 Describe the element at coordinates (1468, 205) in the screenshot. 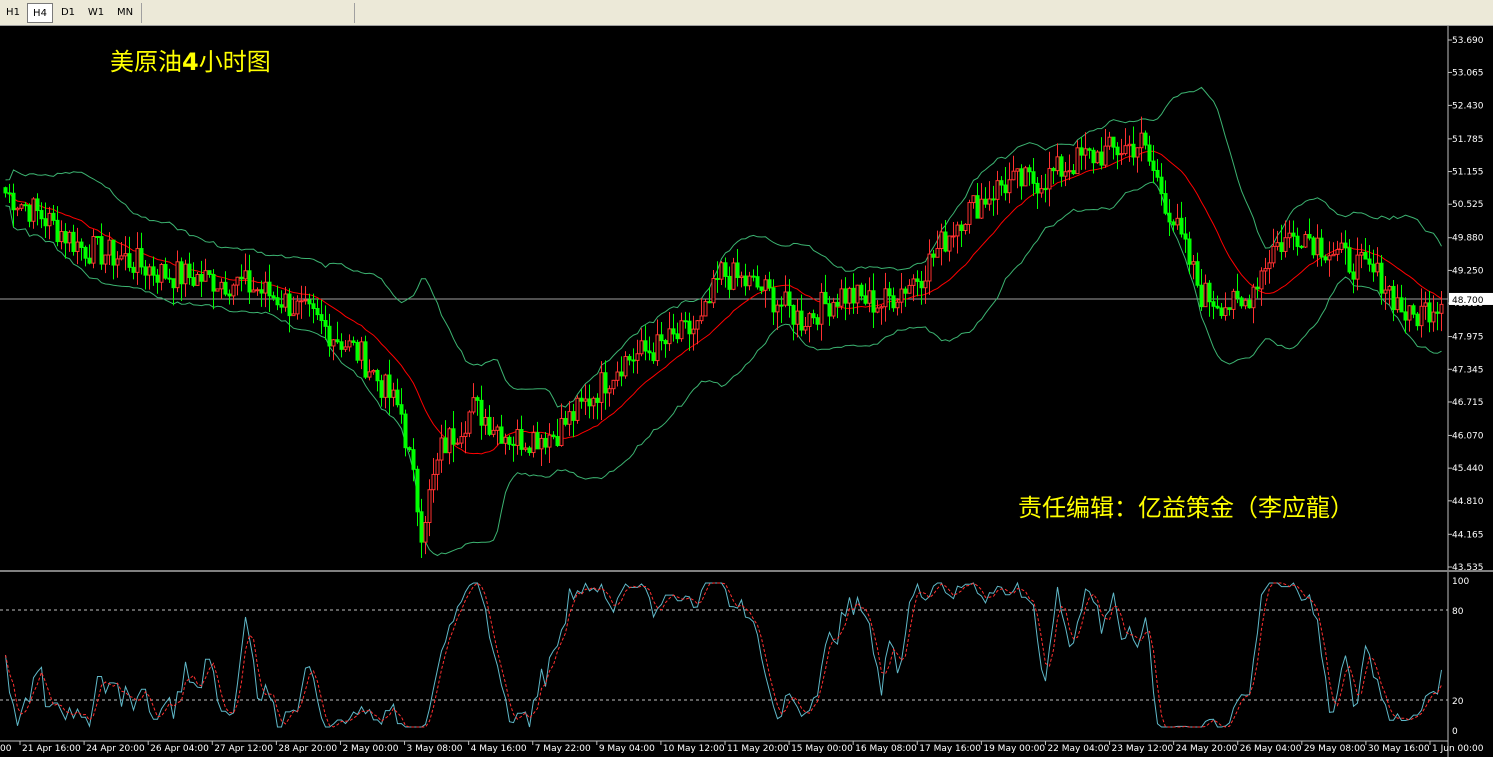

I see `price-tick-label: 50.525` at that location.